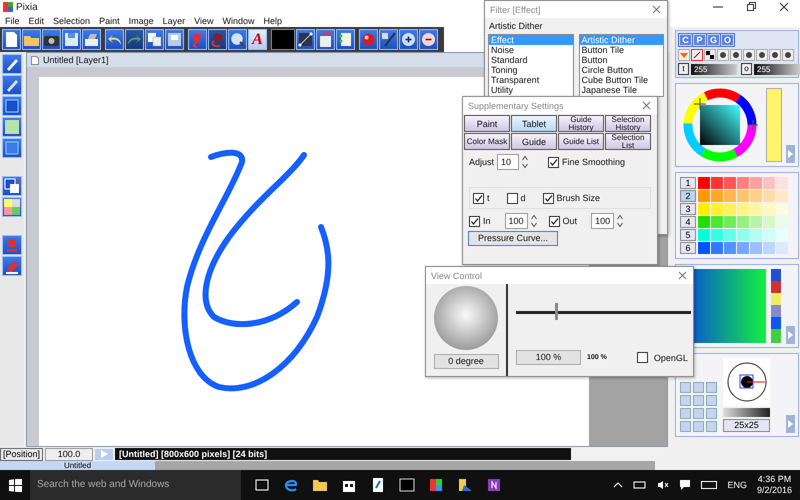 The height and width of the screenshot is (500, 800). Describe the element at coordinates (534, 141) in the screenshot. I see `tab: Guide` at that location.